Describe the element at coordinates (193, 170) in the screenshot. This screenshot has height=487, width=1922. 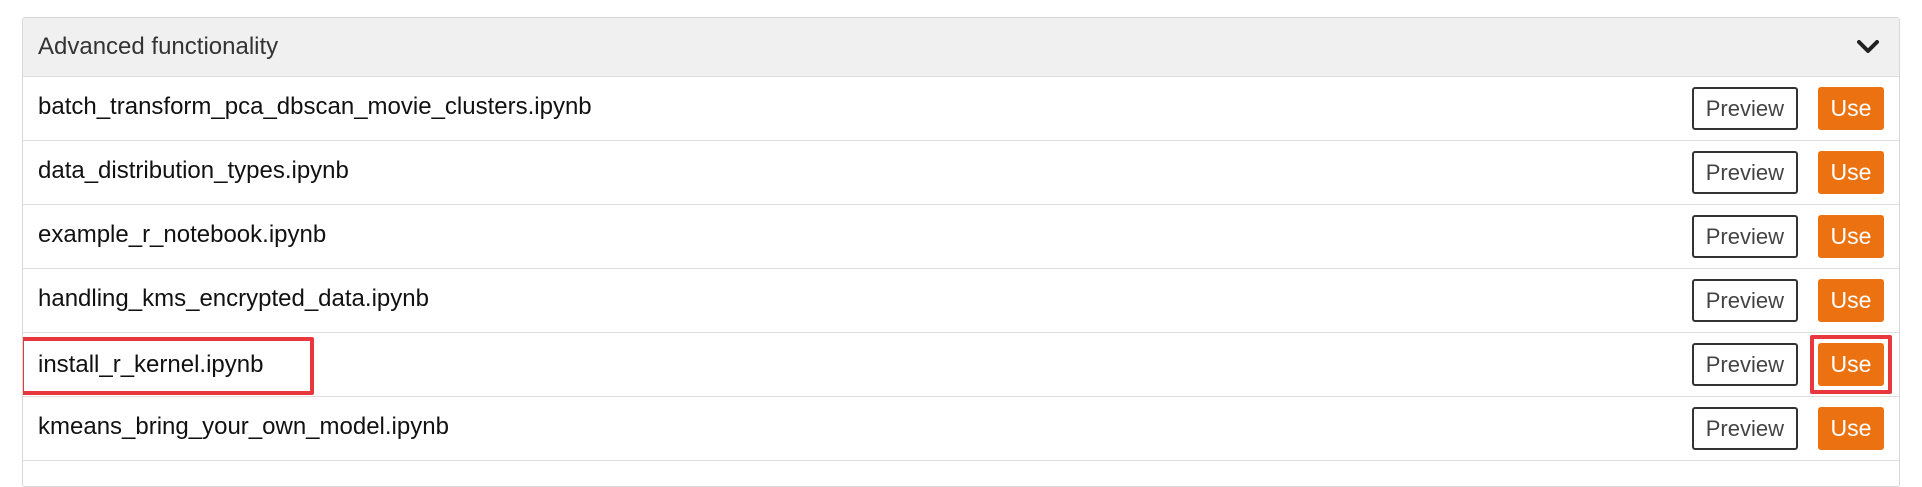
I see `notebook-name: data_distribution_types.ipynb` at that location.